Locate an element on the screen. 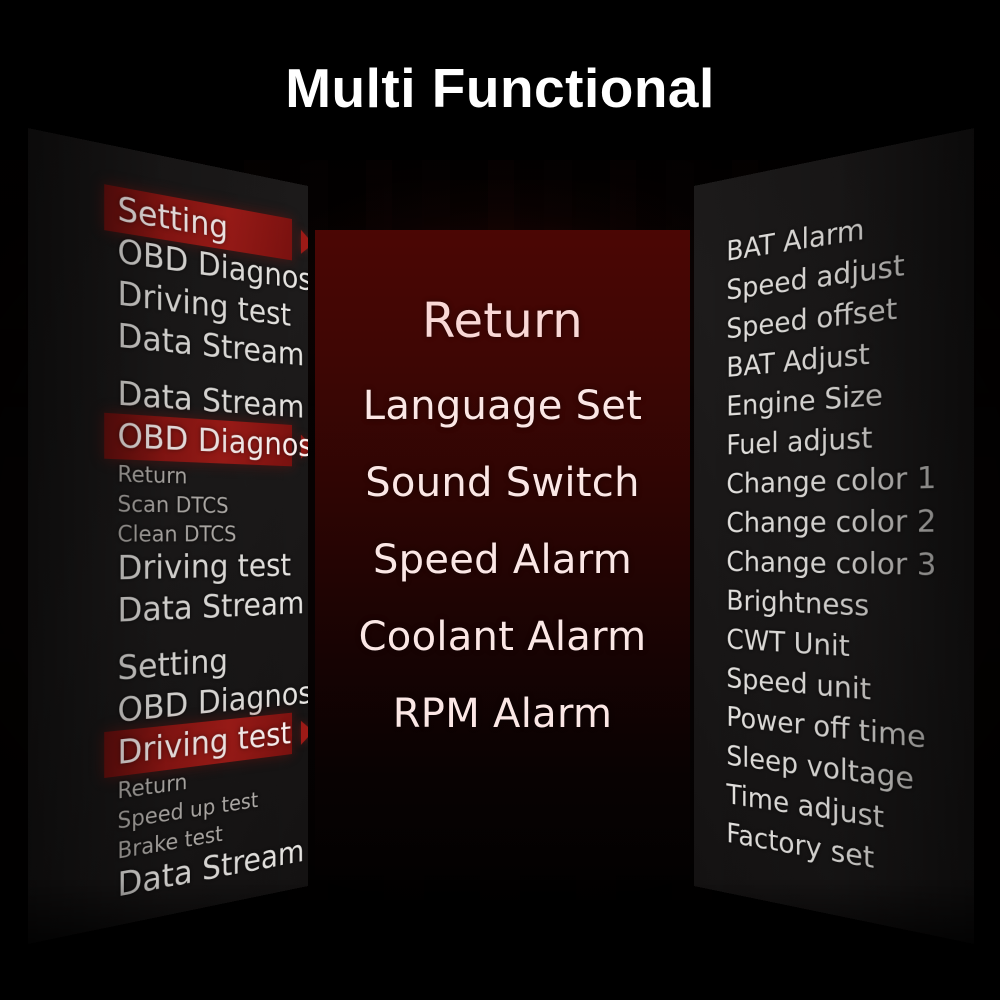 This screenshot has height=1000, width=1000. option-item-brightness: Brightness is located at coordinates (797, 604).